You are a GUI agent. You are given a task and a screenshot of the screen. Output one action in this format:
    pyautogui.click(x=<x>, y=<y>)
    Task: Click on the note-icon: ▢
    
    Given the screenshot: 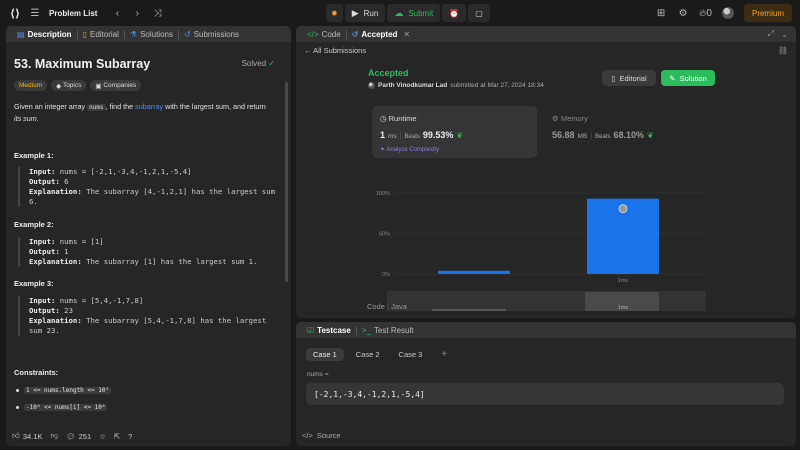 What is the action you would take?
    pyautogui.click(x=479, y=13)
    